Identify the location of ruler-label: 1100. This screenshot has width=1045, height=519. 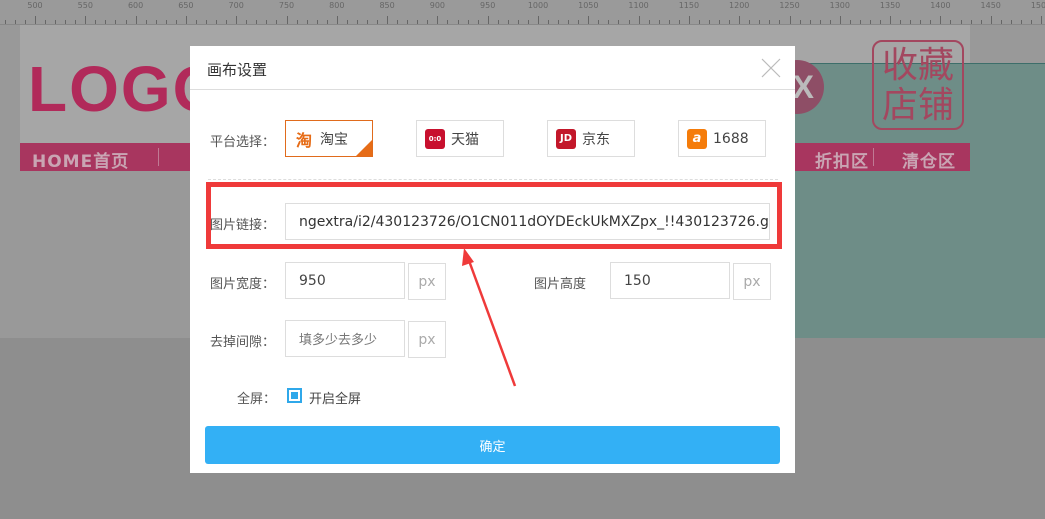
(638, 5).